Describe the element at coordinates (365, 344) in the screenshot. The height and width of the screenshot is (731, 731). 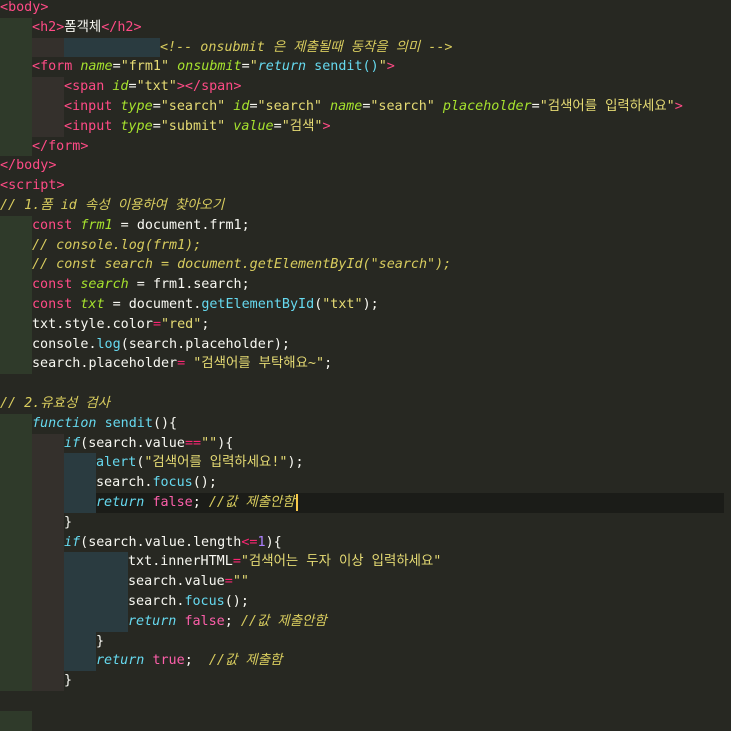
I see `code-line: console.log(search.placeholder);` at that location.